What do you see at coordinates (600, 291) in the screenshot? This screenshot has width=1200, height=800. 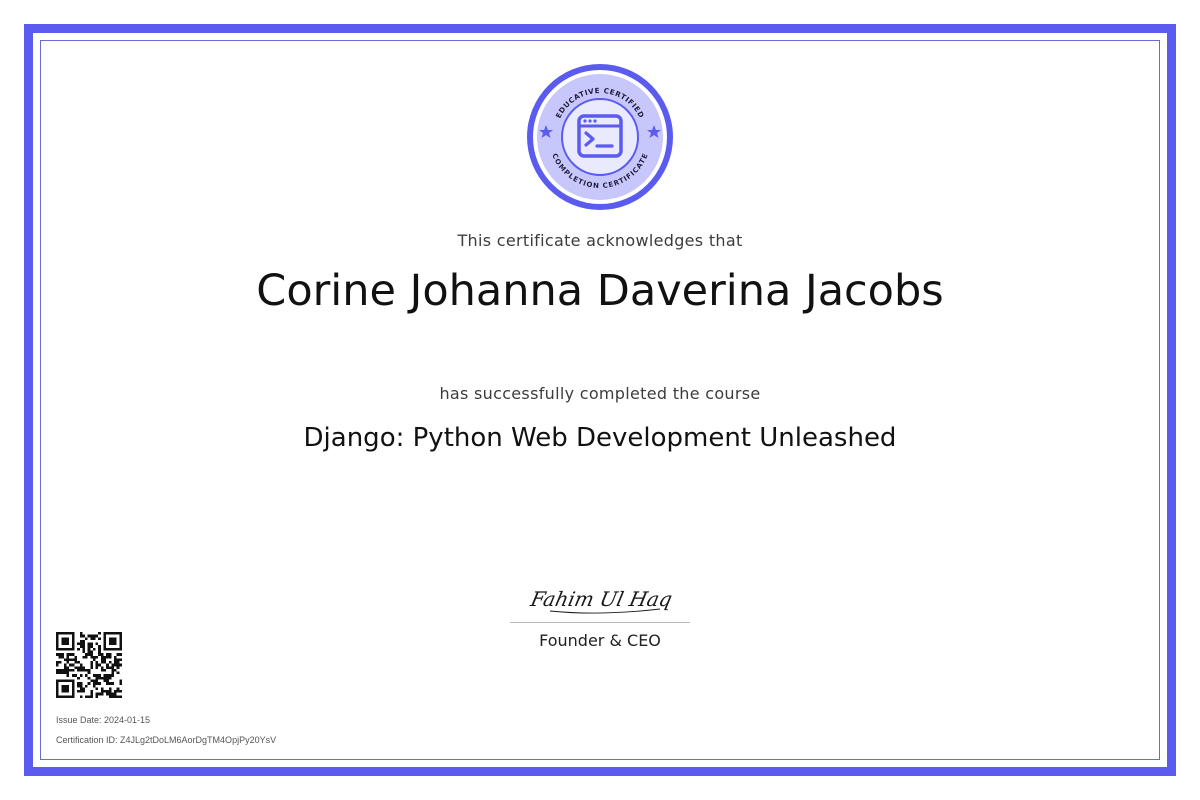 I see `recipient-name: Corine Johanna Daverina Jacobs` at bounding box center [600, 291].